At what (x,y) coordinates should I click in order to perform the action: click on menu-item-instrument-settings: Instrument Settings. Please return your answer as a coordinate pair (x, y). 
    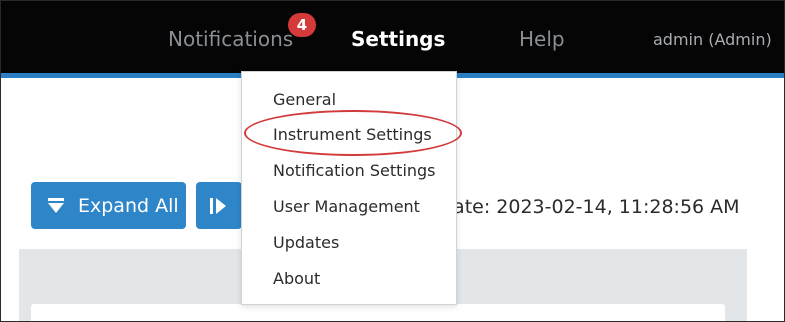
    Looking at the image, I should click on (352, 135).